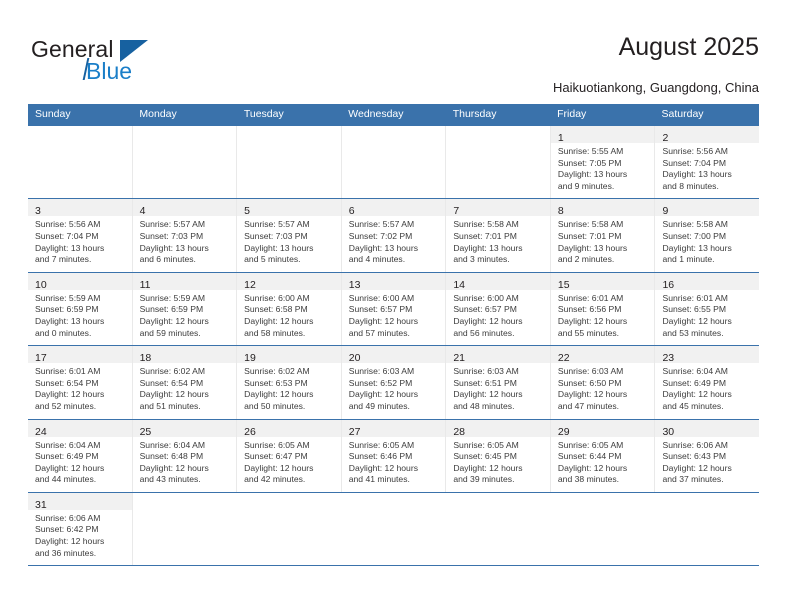 The image size is (792, 612). What do you see at coordinates (289, 208) in the screenshot?
I see `day-number-band: 5` at bounding box center [289, 208].